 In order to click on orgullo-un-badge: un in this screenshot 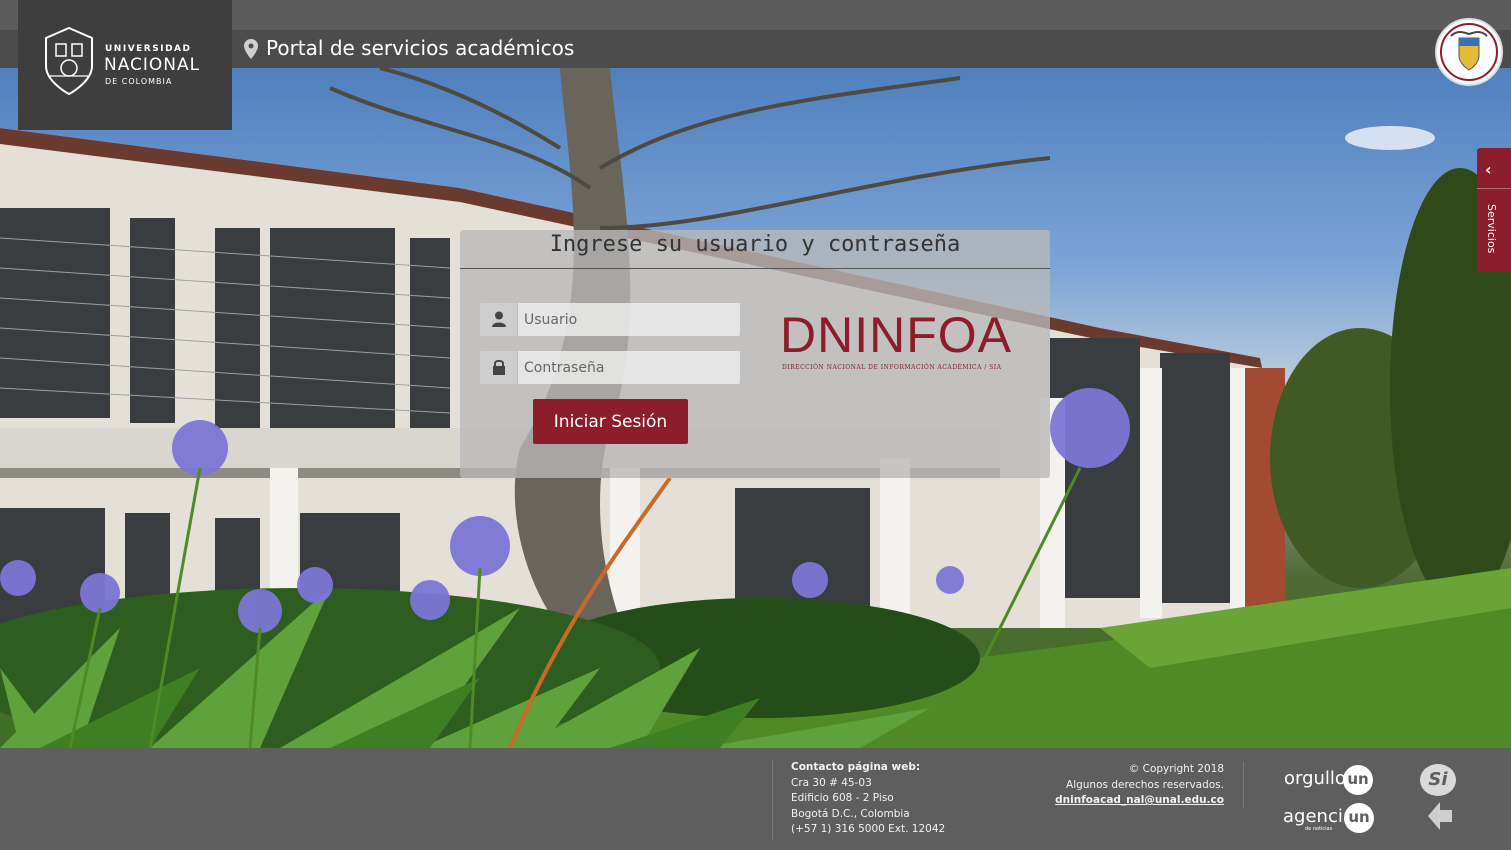, I will do `click(1358, 780)`.